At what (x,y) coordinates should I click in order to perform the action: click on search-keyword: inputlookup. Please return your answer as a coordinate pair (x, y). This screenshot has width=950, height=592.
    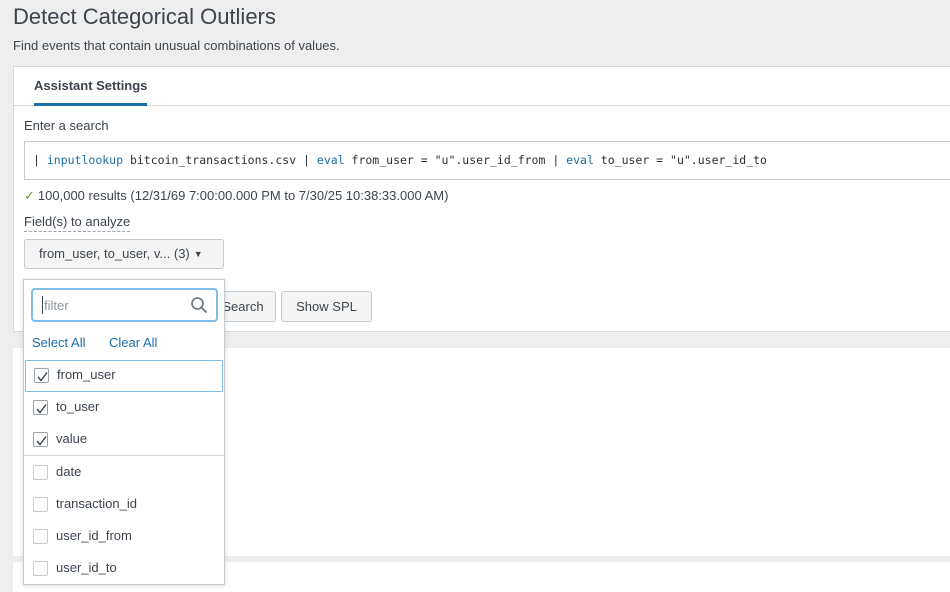
    Looking at the image, I should click on (85, 160).